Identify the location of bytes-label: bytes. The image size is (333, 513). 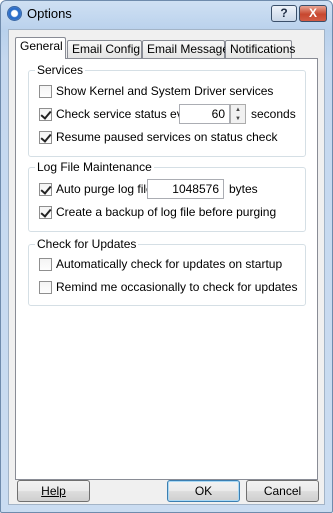
(243, 189).